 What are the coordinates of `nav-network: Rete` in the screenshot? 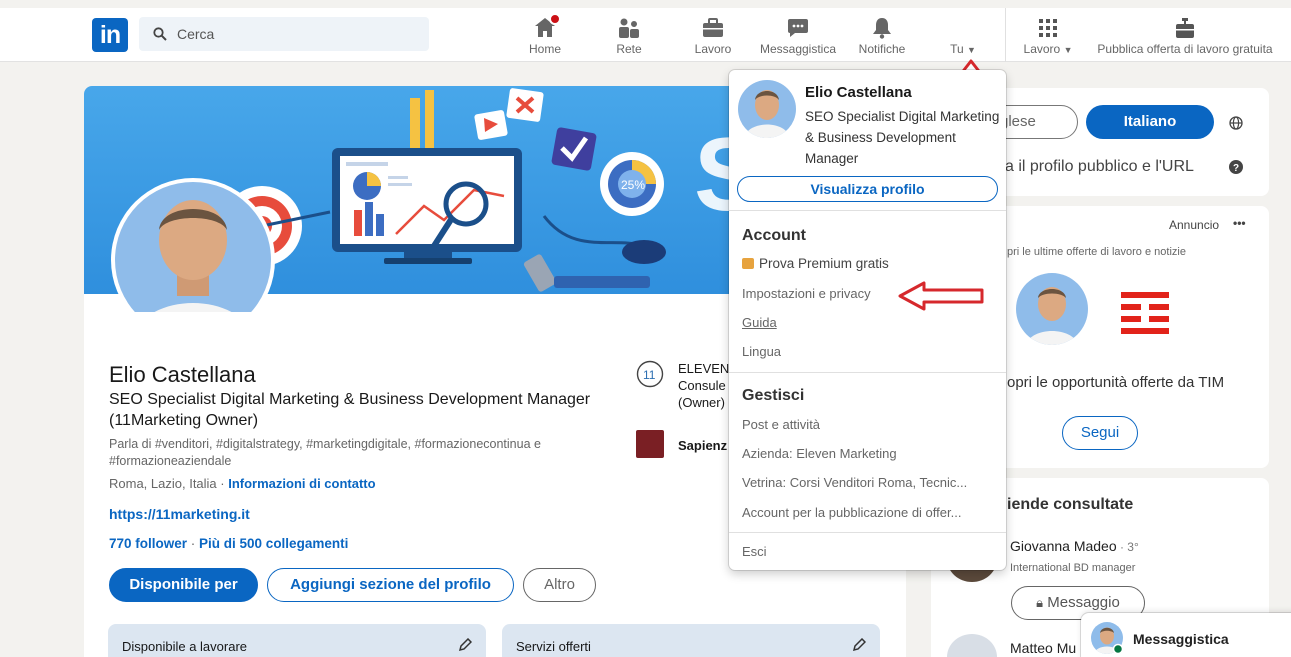 It's located at (629, 36).